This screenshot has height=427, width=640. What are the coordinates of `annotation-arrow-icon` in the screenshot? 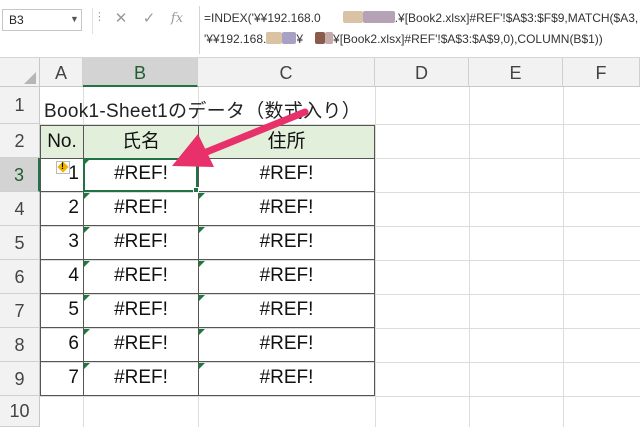 It's located at (240, 137).